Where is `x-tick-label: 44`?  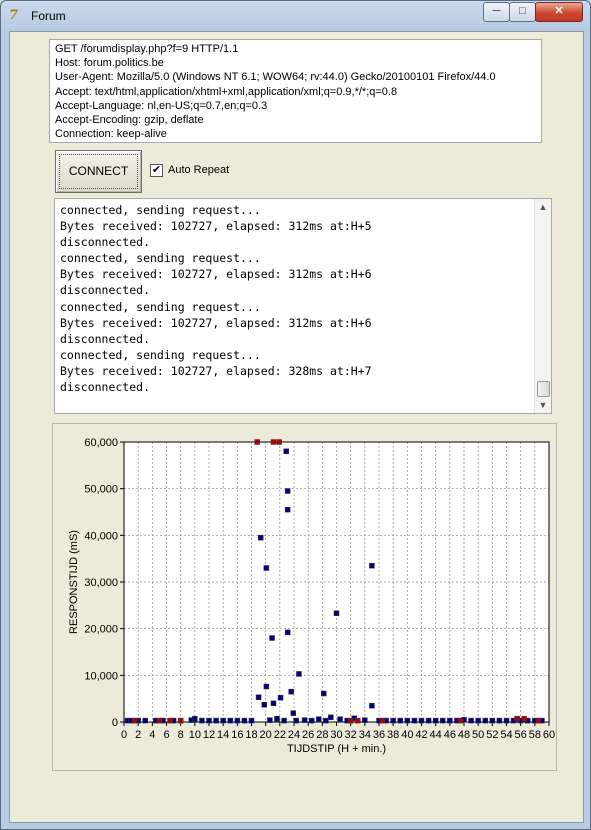 x-tick-label: 44 is located at coordinates (436, 735).